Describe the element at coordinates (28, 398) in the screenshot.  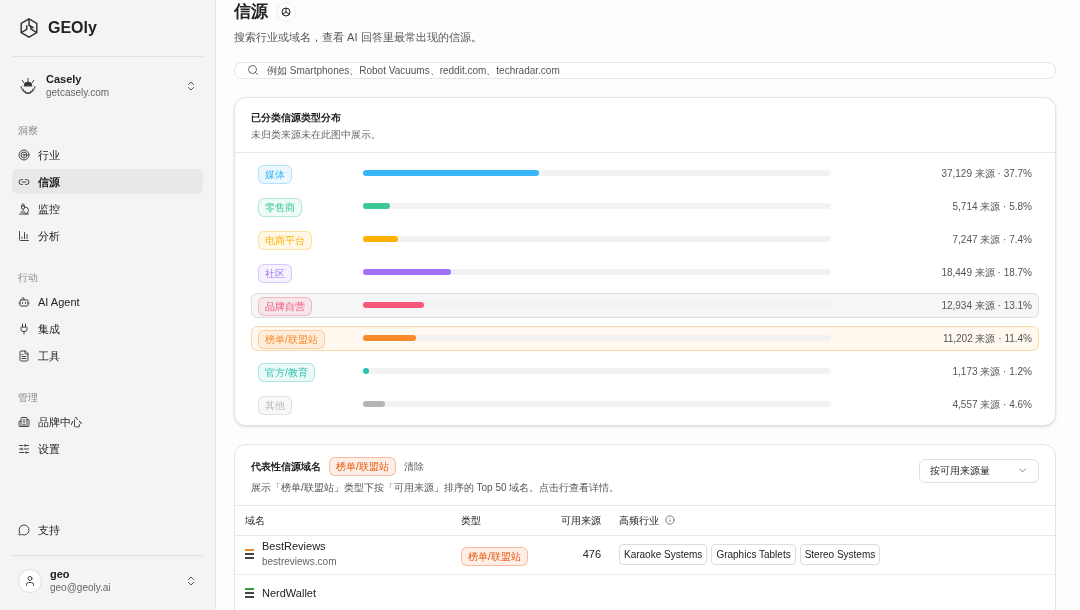
I see `section-title: 管理` at that location.